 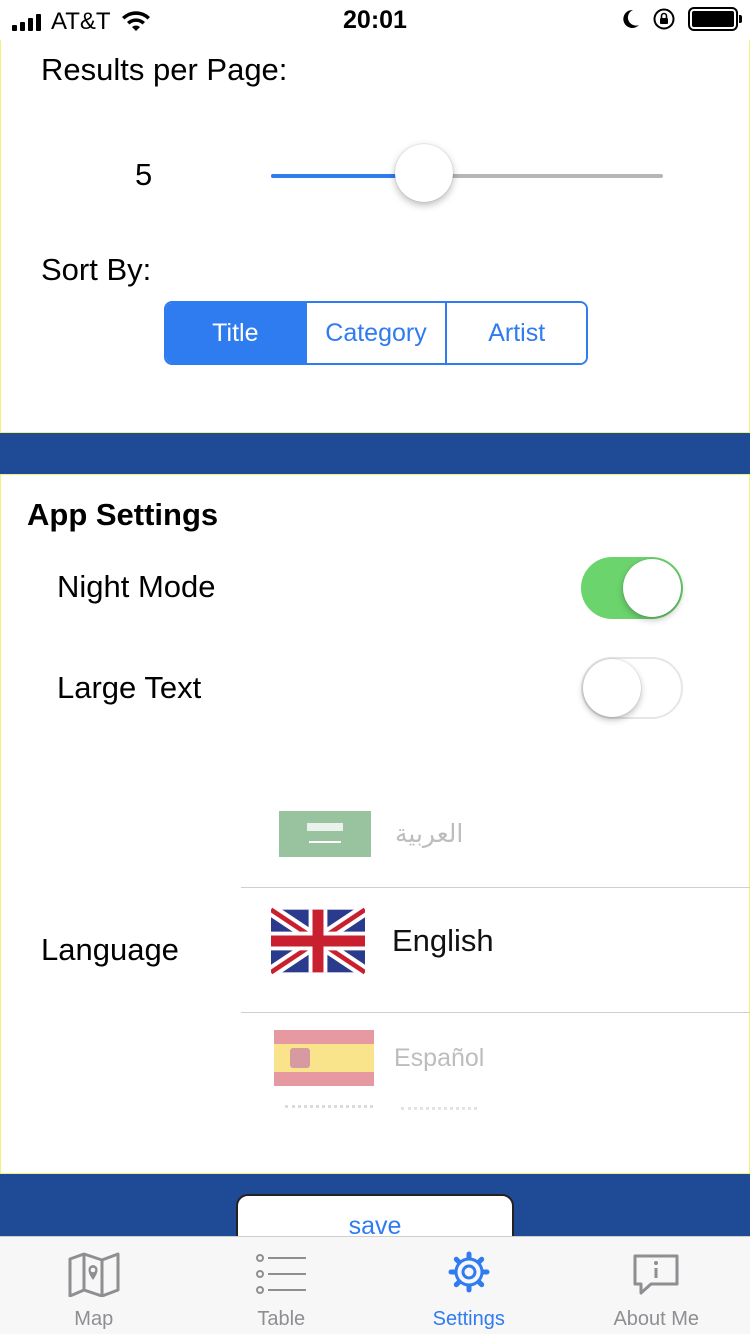 I want to click on info-bubble-icon, so click(x=656, y=1274).